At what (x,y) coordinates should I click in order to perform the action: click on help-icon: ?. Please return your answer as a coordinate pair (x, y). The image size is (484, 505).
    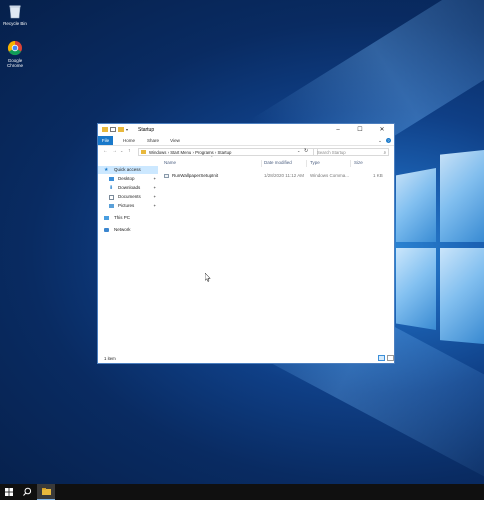
    Looking at the image, I should click on (388, 140).